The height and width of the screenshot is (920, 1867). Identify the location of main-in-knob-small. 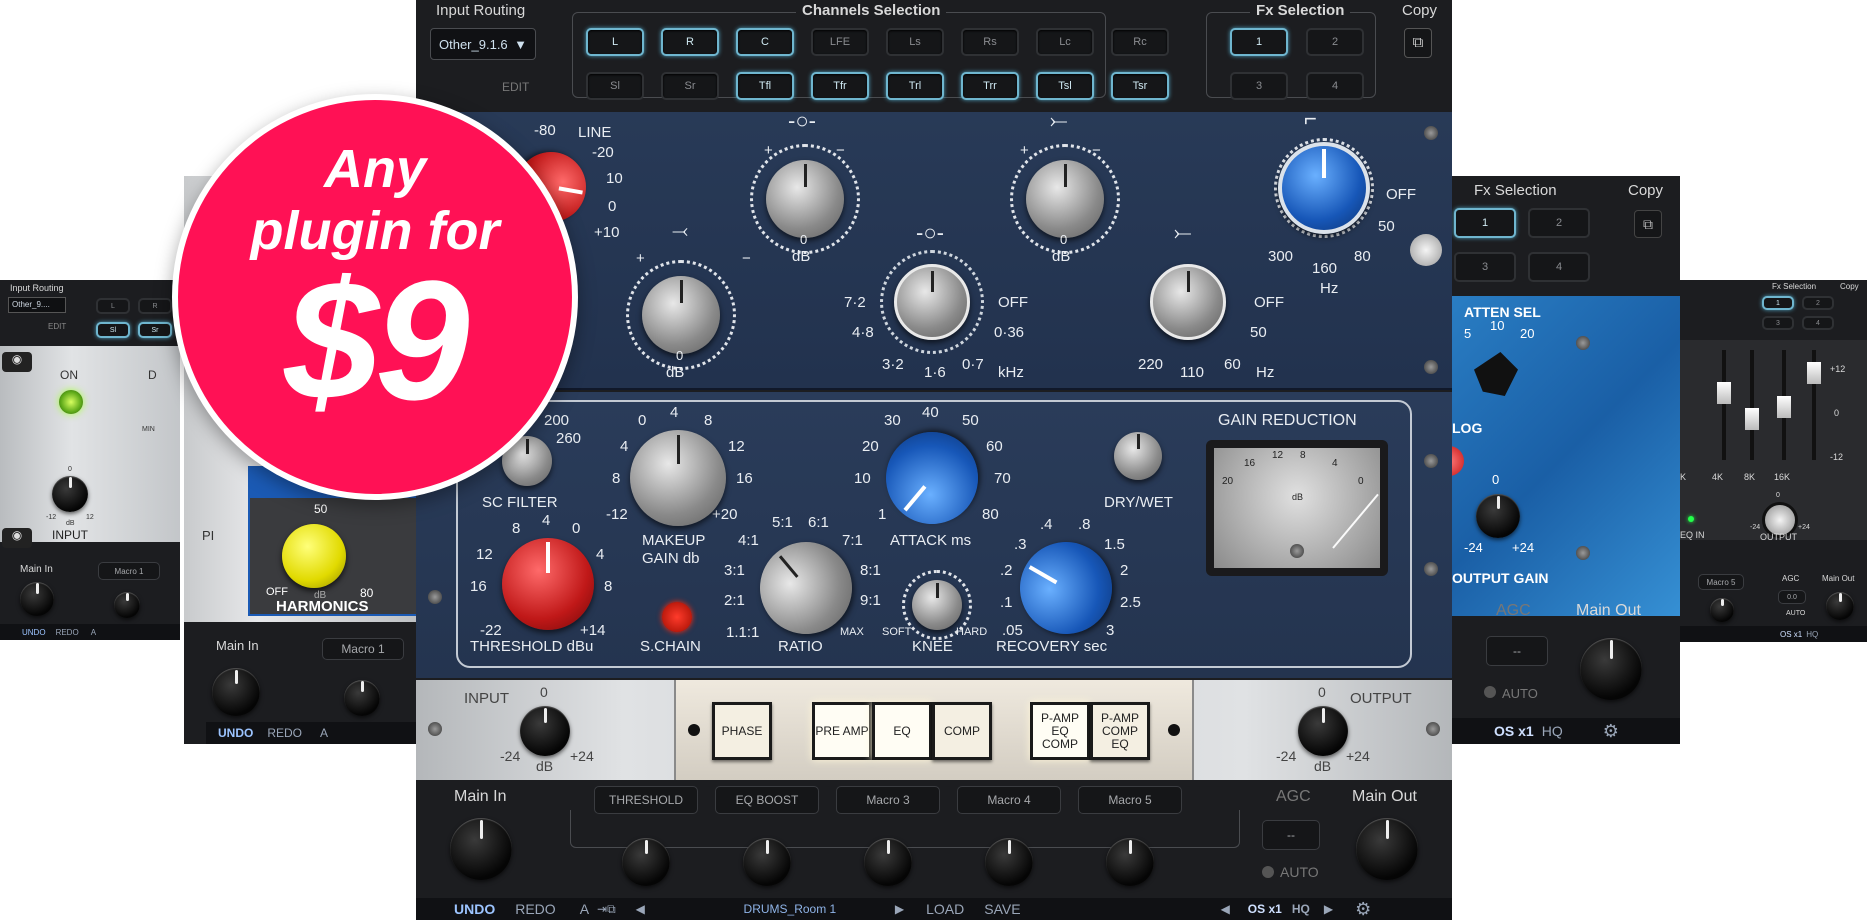
(37, 599).